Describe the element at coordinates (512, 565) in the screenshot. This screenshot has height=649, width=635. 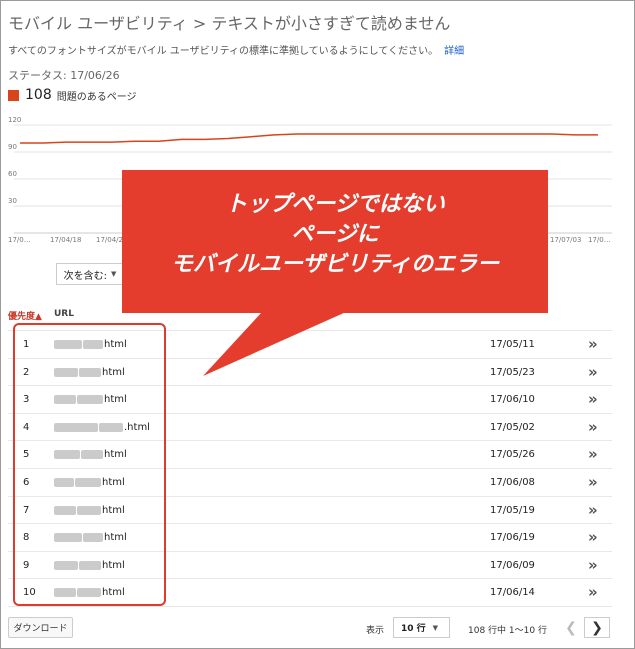
I see `row-date: 17/06/09` at that location.